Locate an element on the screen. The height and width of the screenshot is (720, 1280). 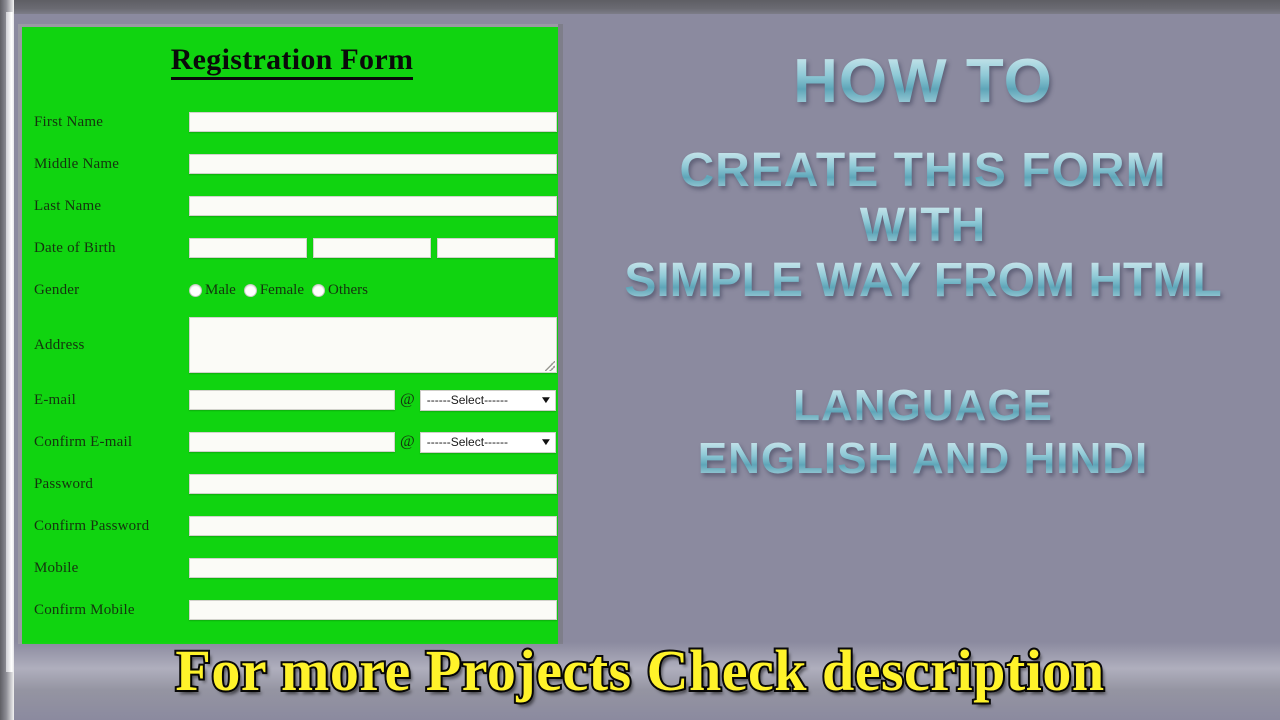
confirm-email-input is located at coordinates (292, 442).